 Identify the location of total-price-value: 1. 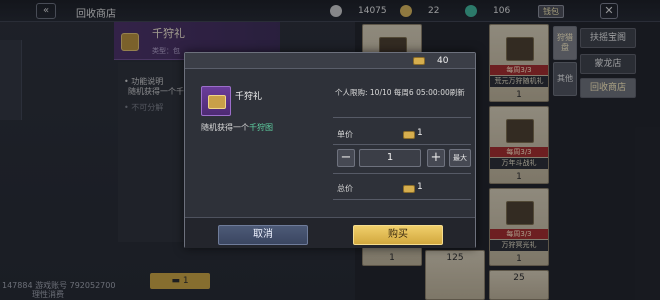
(420, 187).